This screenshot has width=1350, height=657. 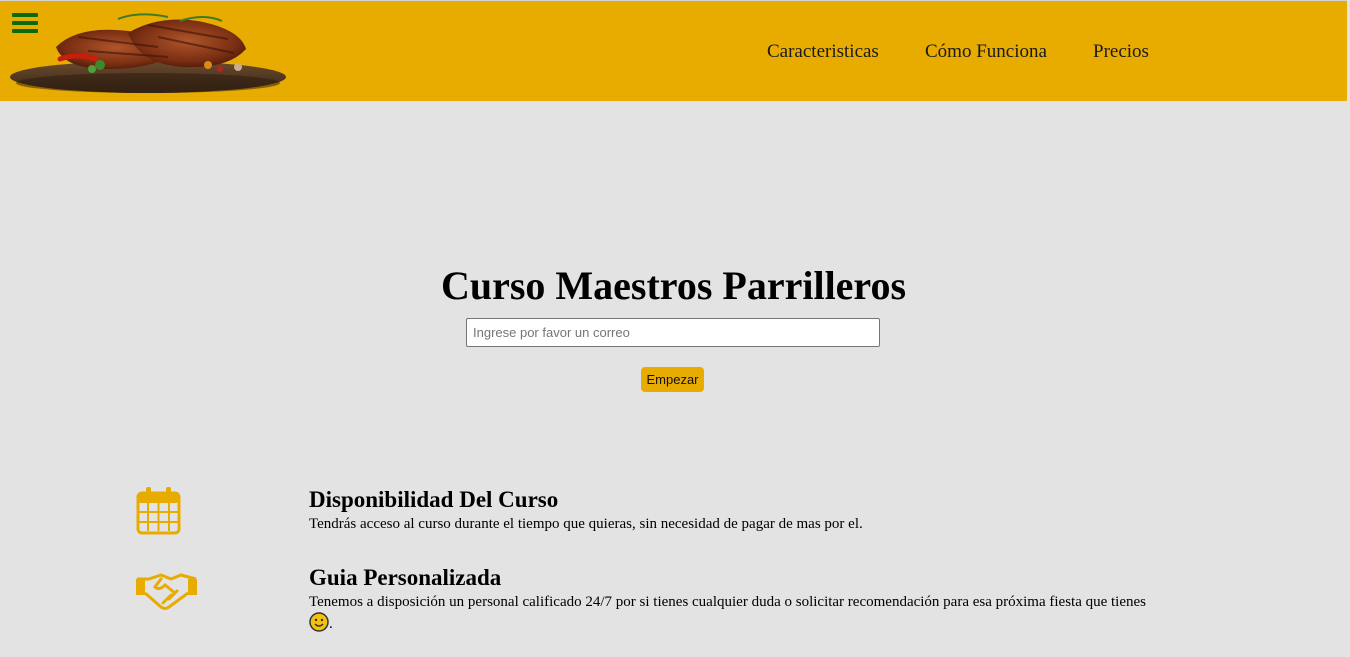 What do you see at coordinates (166, 591) in the screenshot?
I see `handshake-icon` at bounding box center [166, 591].